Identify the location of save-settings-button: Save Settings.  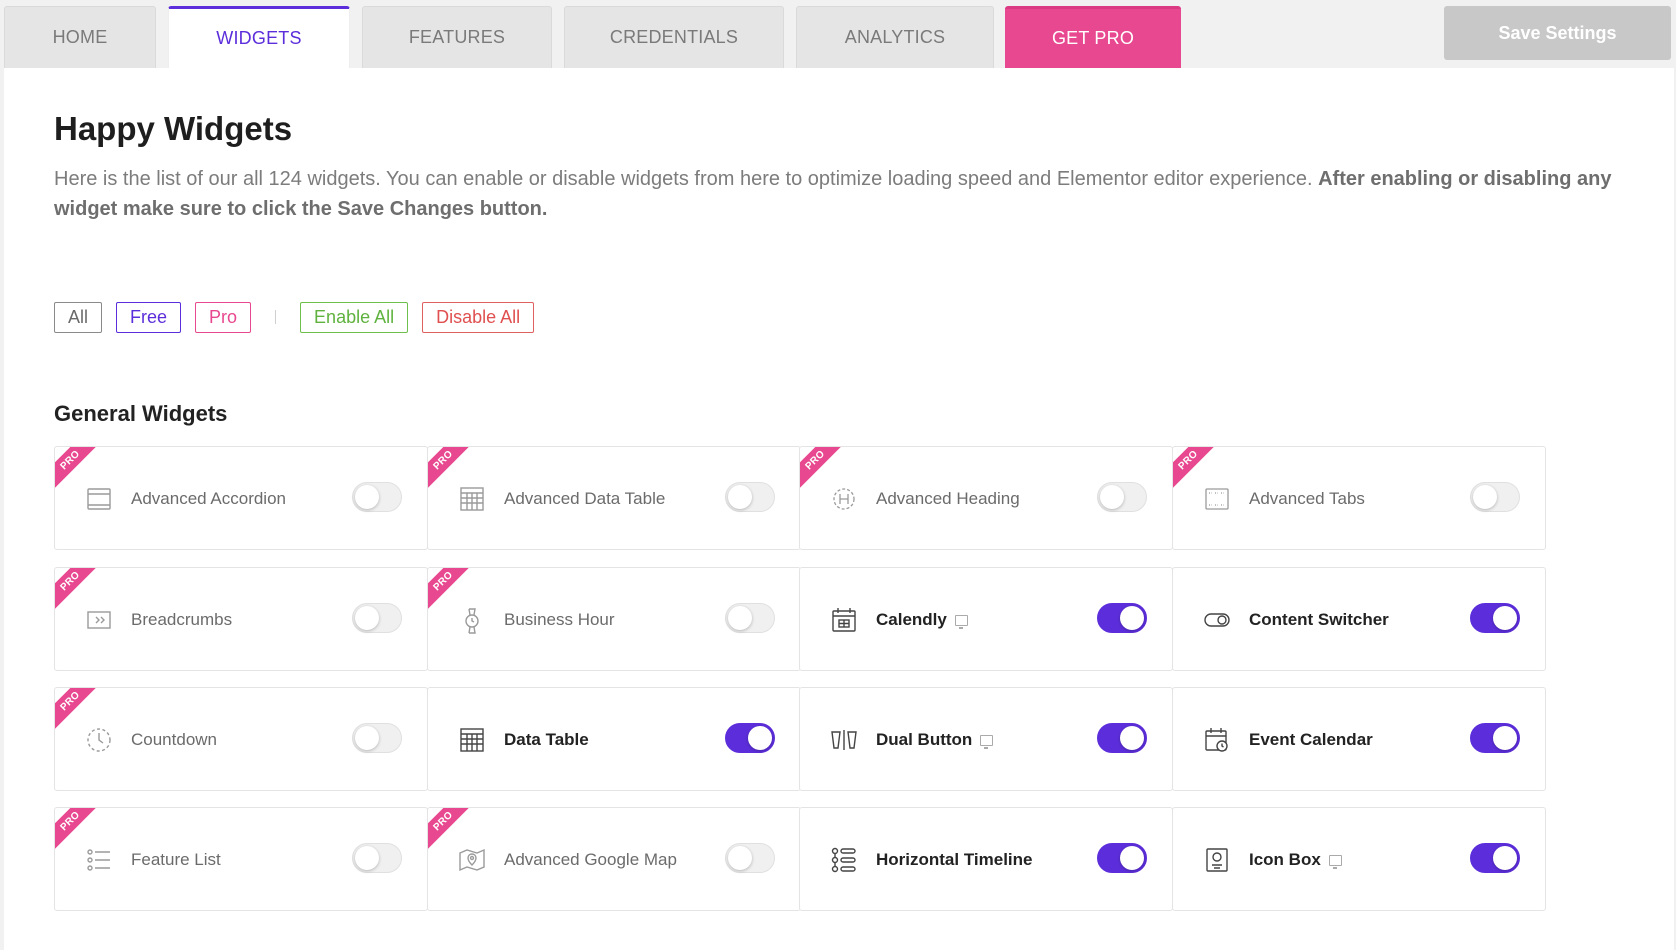
(1557, 33).